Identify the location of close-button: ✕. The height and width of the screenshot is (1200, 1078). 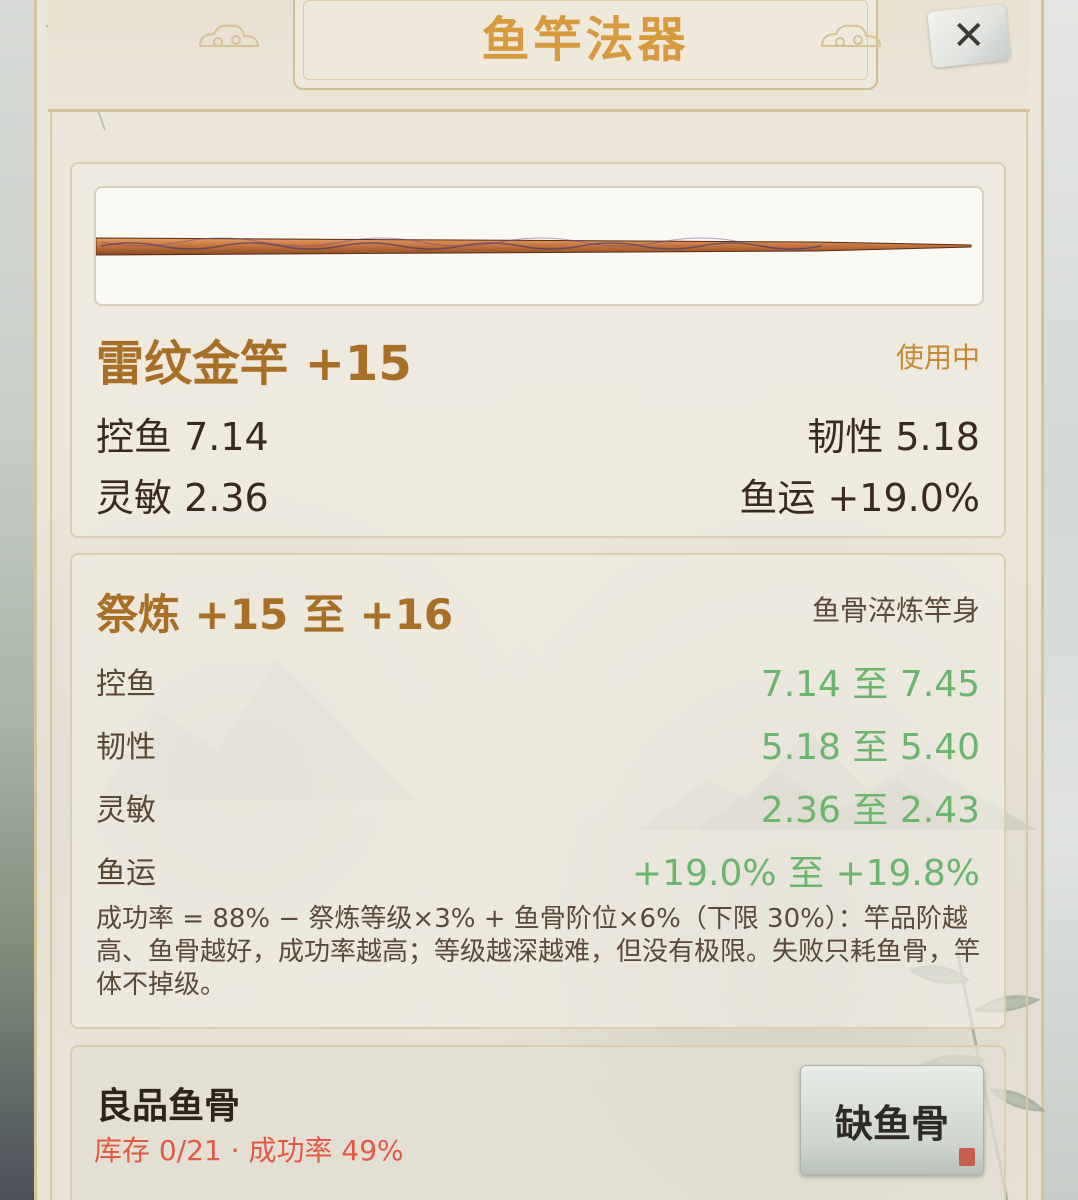
(969, 36).